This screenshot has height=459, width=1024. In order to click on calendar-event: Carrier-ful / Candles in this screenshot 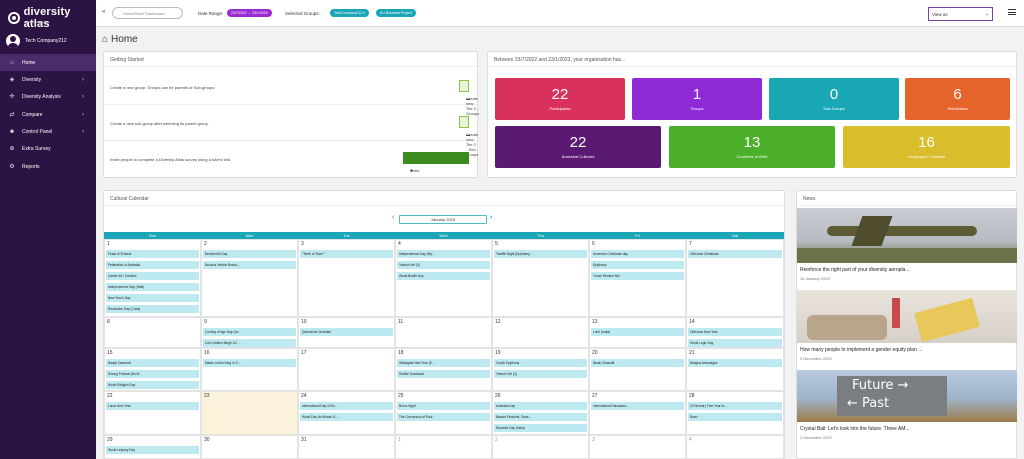, I will do `click(152, 276)`.